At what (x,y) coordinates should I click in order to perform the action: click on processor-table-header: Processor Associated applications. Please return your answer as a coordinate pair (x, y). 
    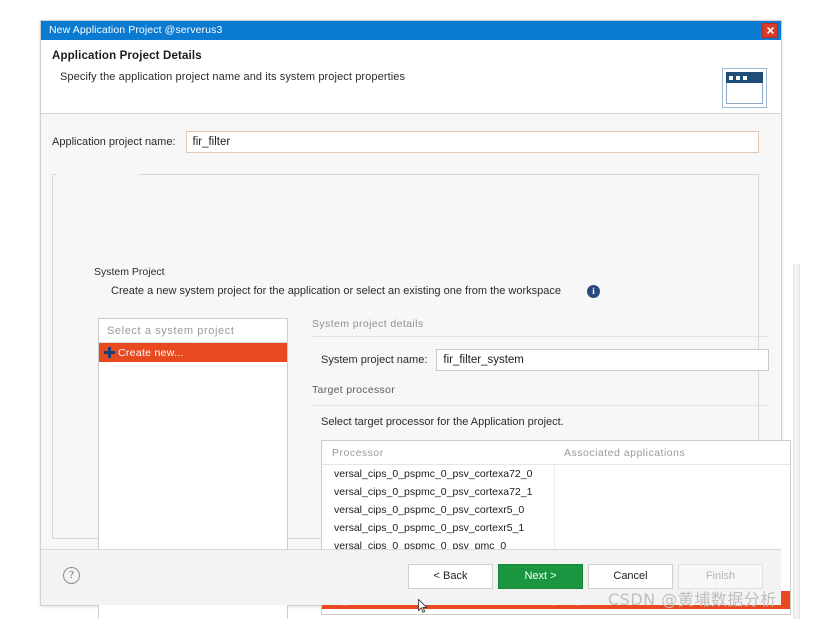
    Looking at the image, I should click on (556, 453).